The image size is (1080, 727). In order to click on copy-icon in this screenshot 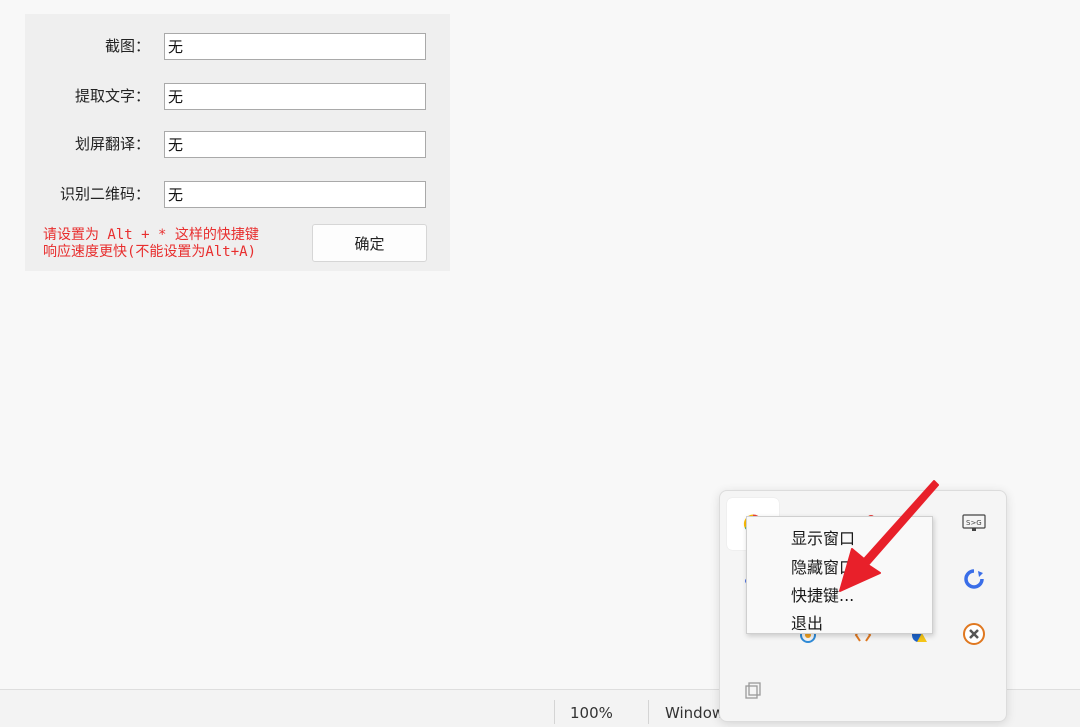, I will do `click(753, 691)`.